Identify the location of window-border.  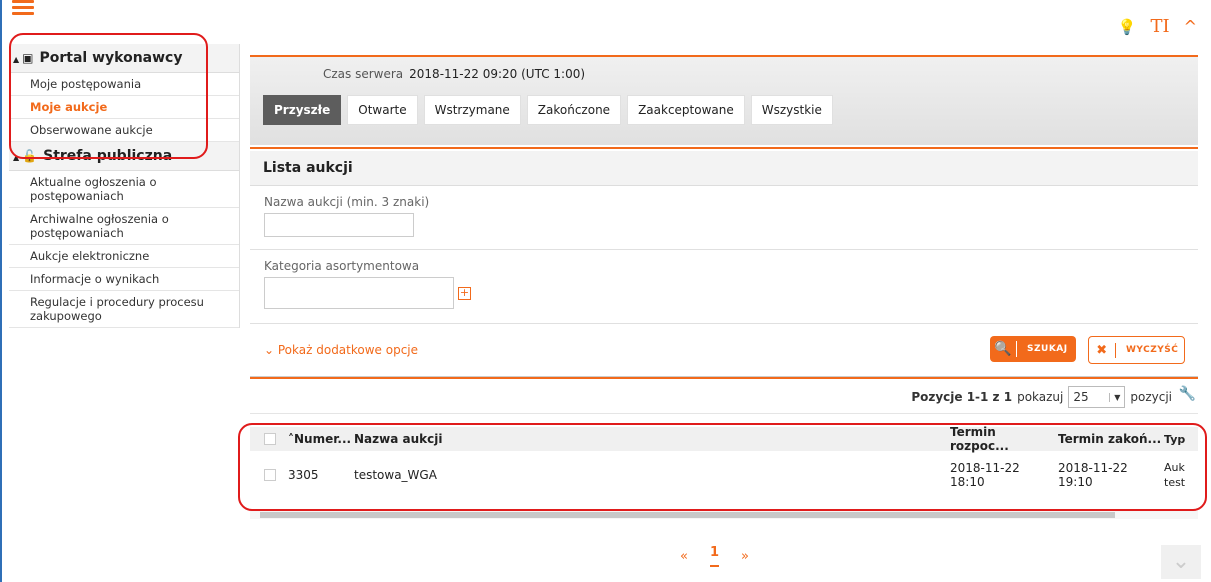
(1, 291).